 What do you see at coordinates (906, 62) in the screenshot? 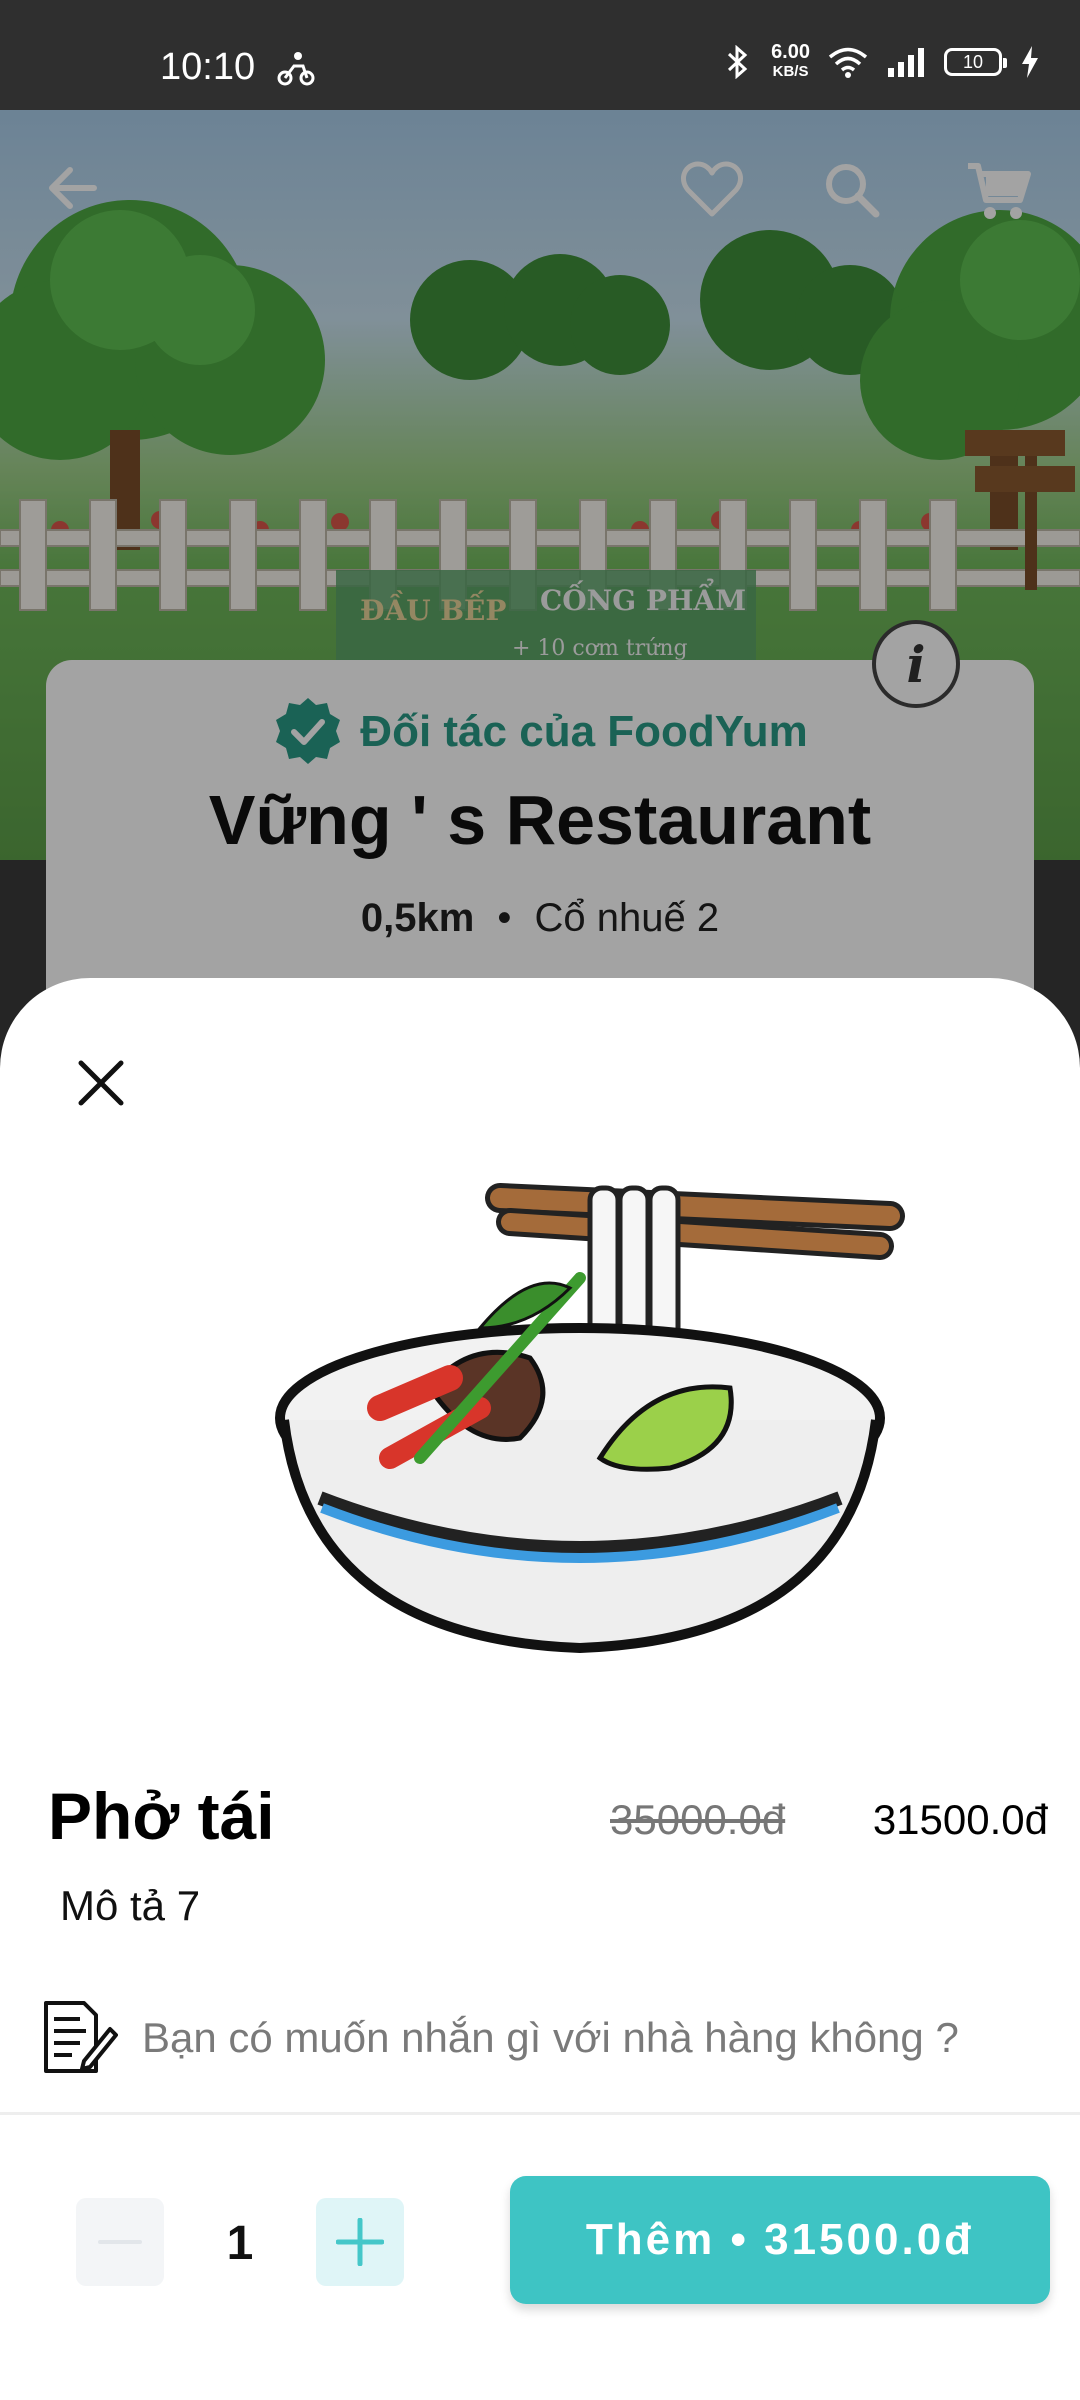
I see `signal-icon` at bounding box center [906, 62].